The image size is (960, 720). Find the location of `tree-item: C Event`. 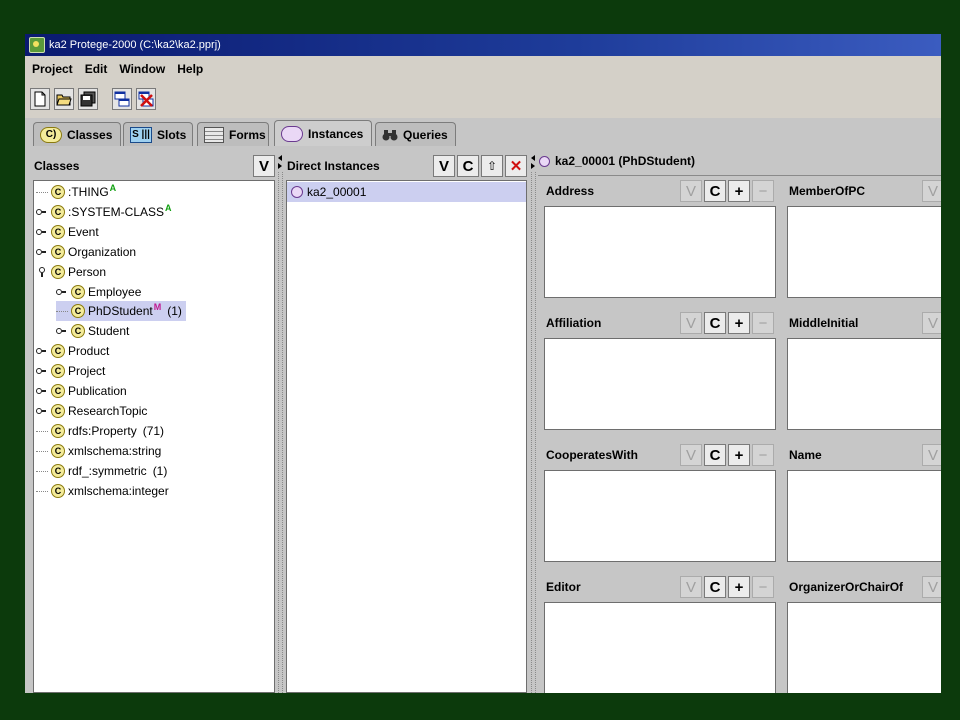

tree-item: C Event is located at coordinates (67, 232).